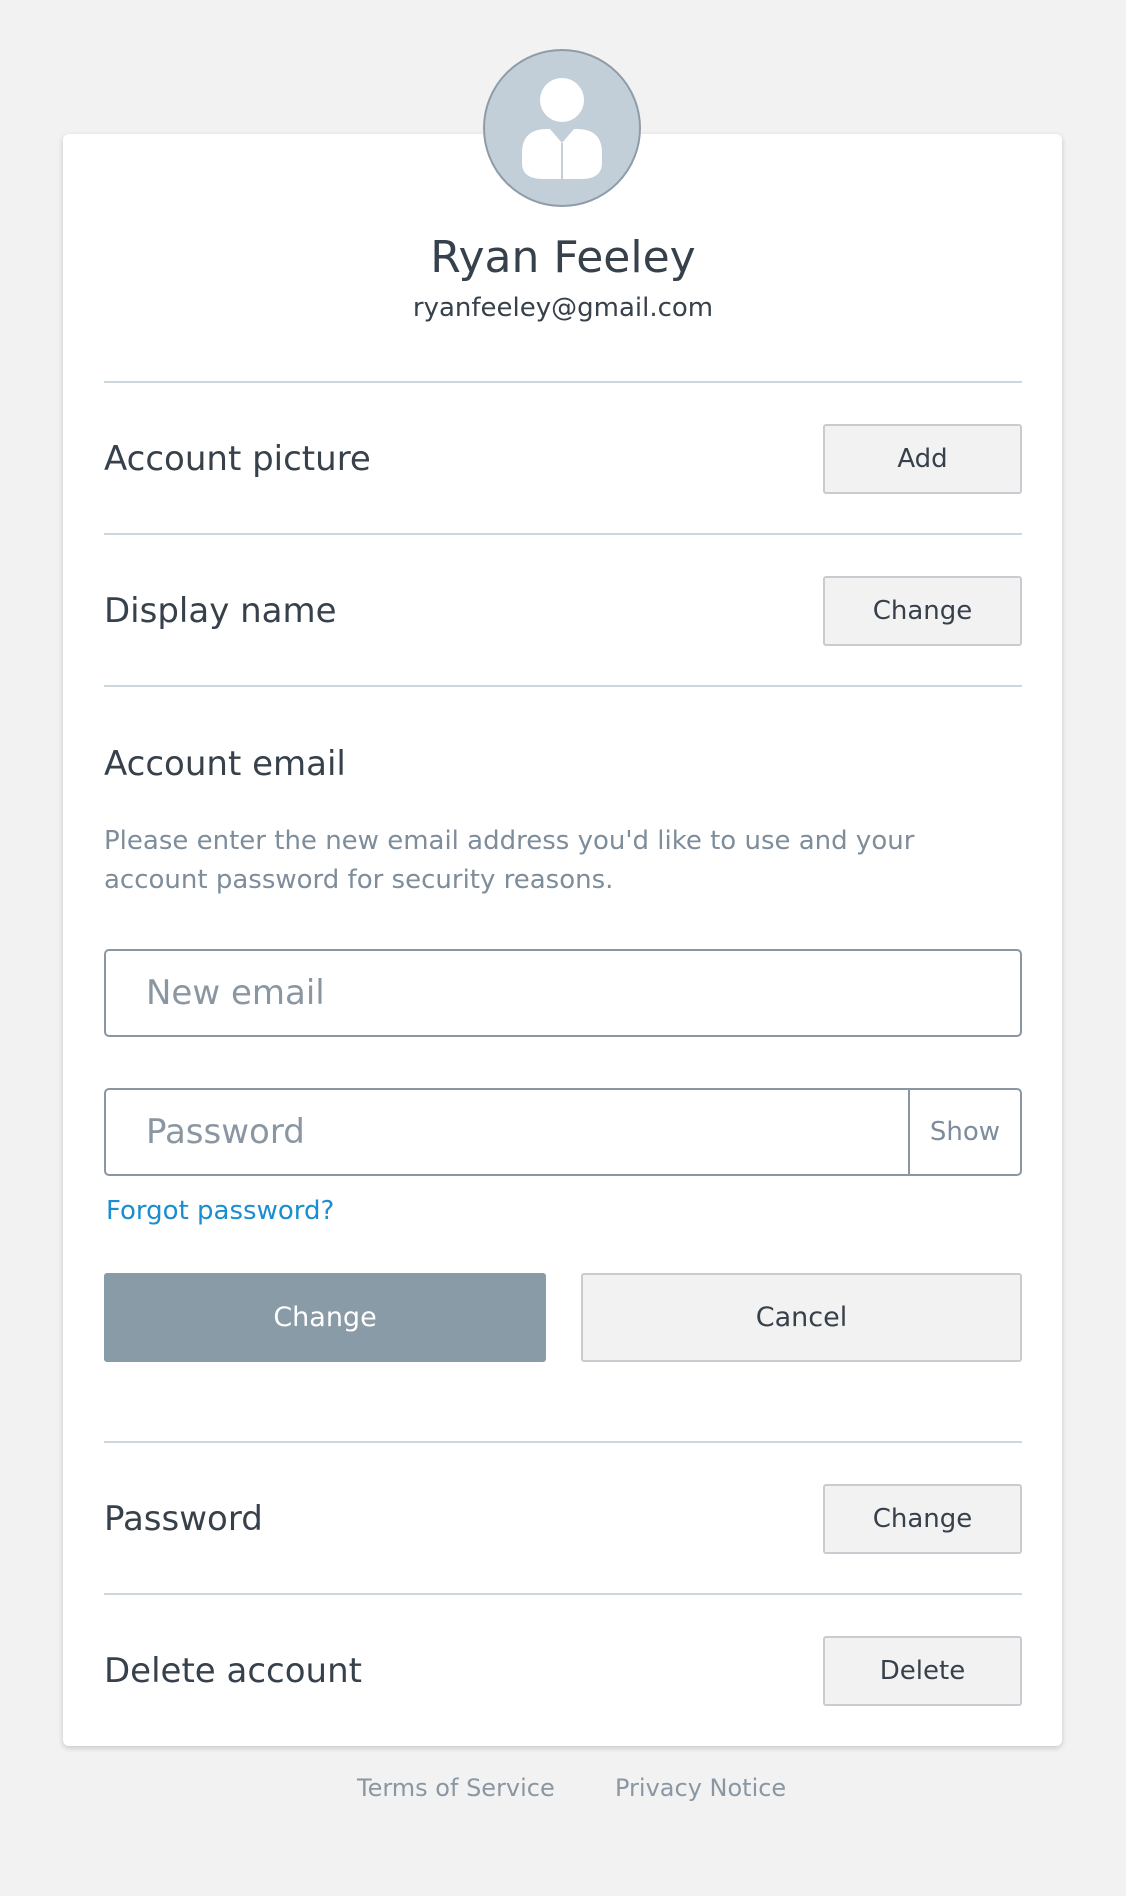 This screenshot has width=1126, height=1896. I want to click on display-name-label: Display name, so click(220, 611).